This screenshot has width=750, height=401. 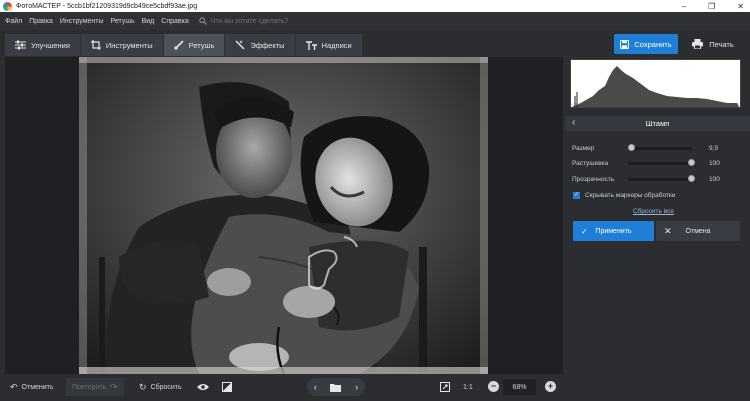 What do you see at coordinates (593, 179) in the screenshot?
I see `slider-opacity-label: Прозрачность` at bounding box center [593, 179].